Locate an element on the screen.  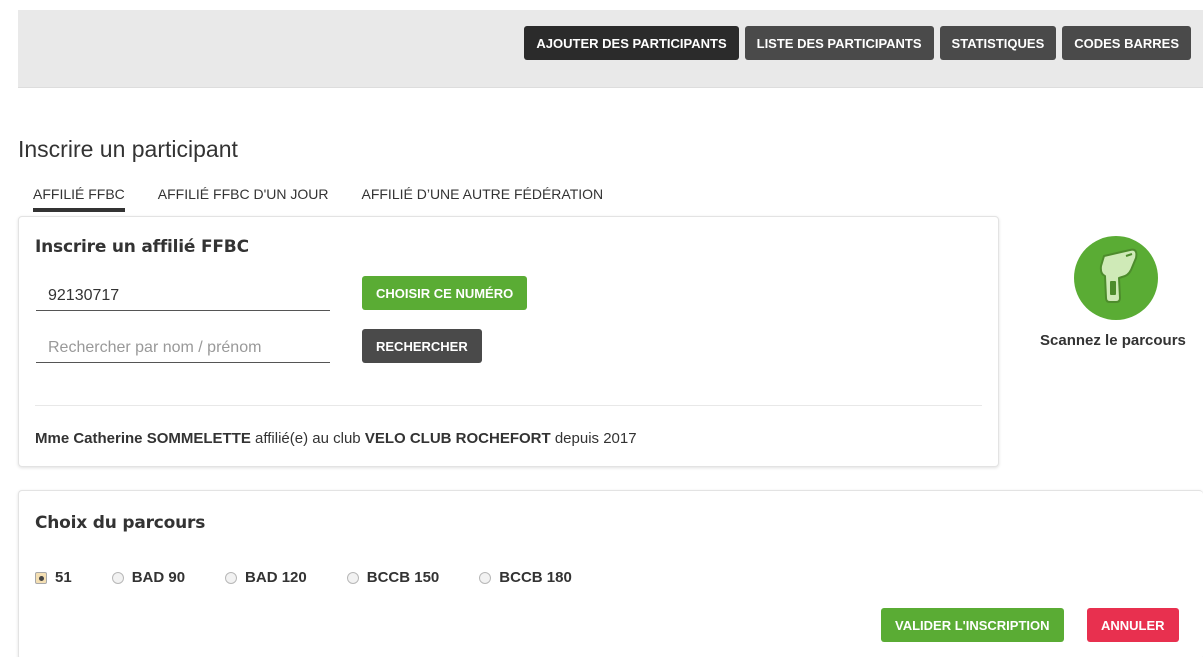
nav-statistics-button: STATISTIQUES is located at coordinates (998, 43).